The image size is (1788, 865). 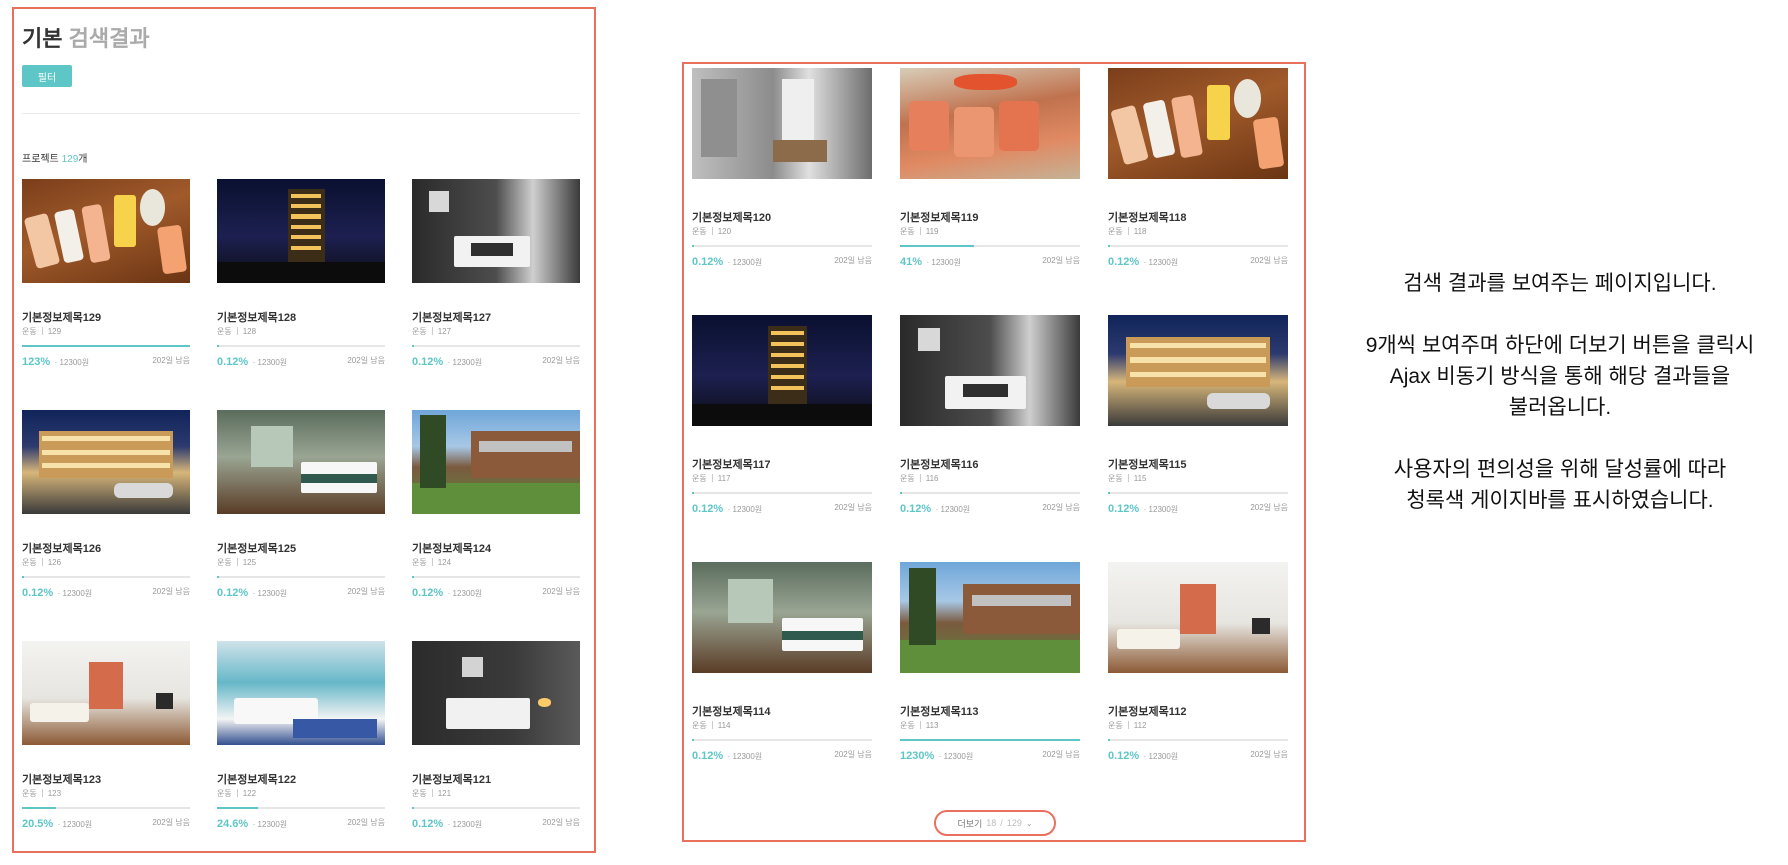 What do you see at coordinates (1014, 823) in the screenshot?
I see `load-more-total: 129` at bounding box center [1014, 823].